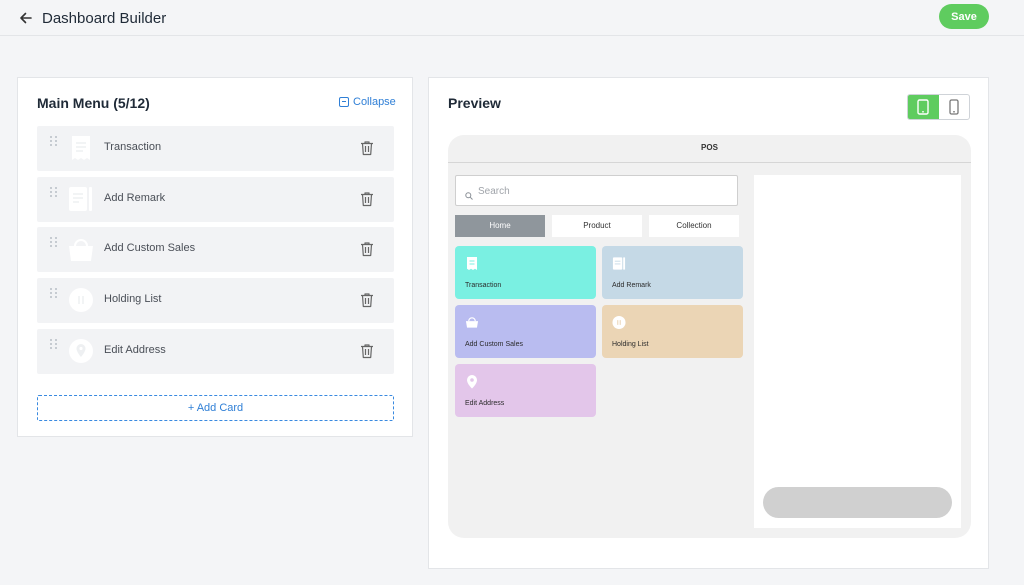 Image resolution: width=1024 pixels, height=585 pixels. What do you see at coordinates (857, 502) in the screenshot?
I see `checkout-button` at bounding box center [857, 502].